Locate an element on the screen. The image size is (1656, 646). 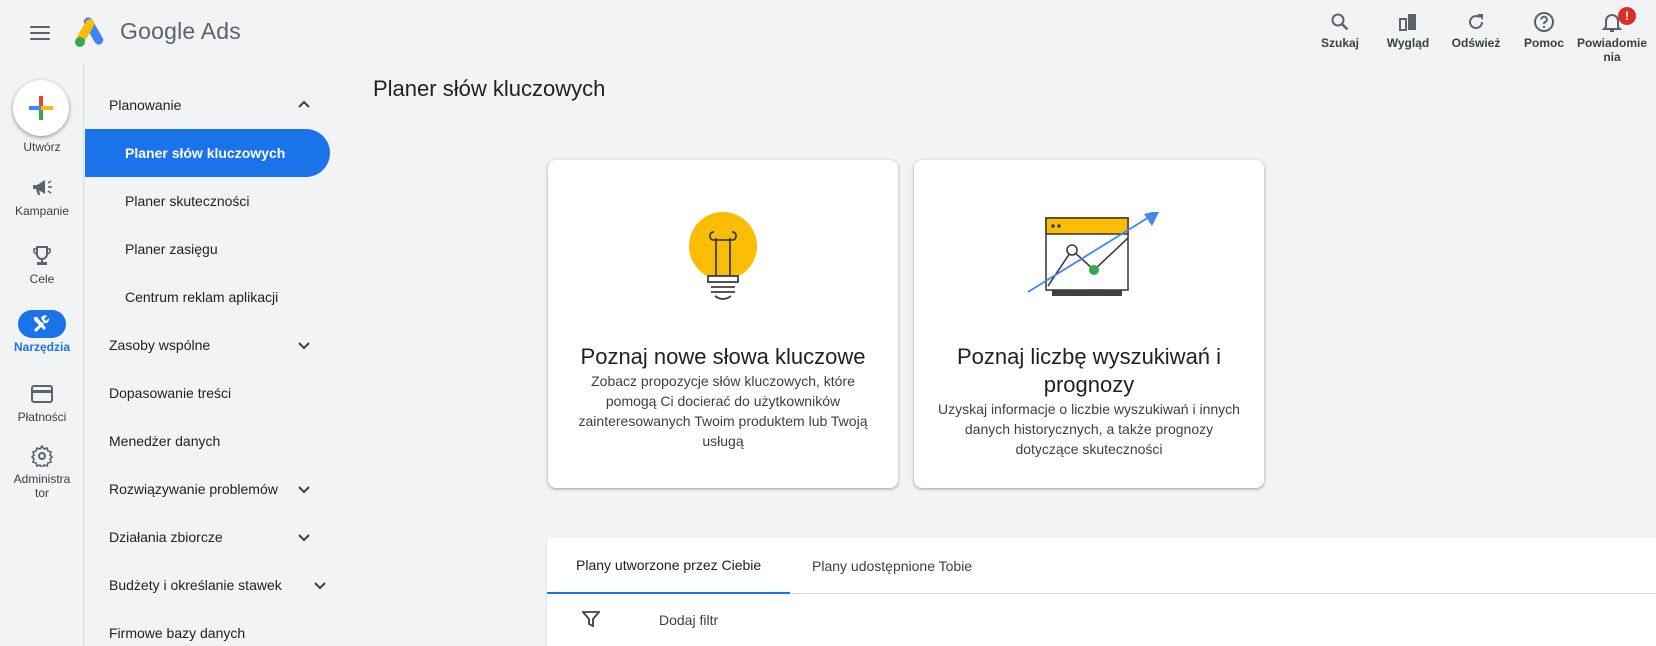
nav-item-business-data: Firmowe bazy danych is located at coordinates (207, 627).